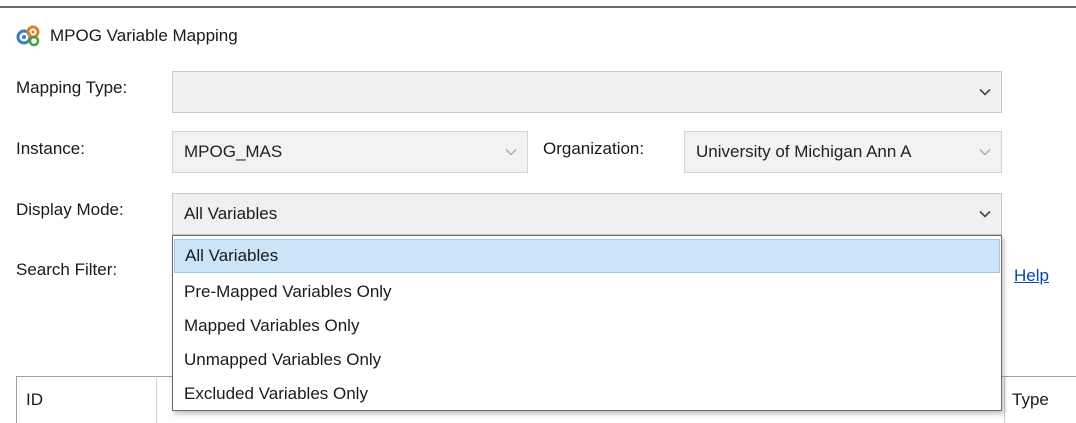 The width and height of the screenshot is (1076, 423). I want to click on dropdown-option-pre-mapped: Pre-Mapped Variables Only, so click(587, 292).